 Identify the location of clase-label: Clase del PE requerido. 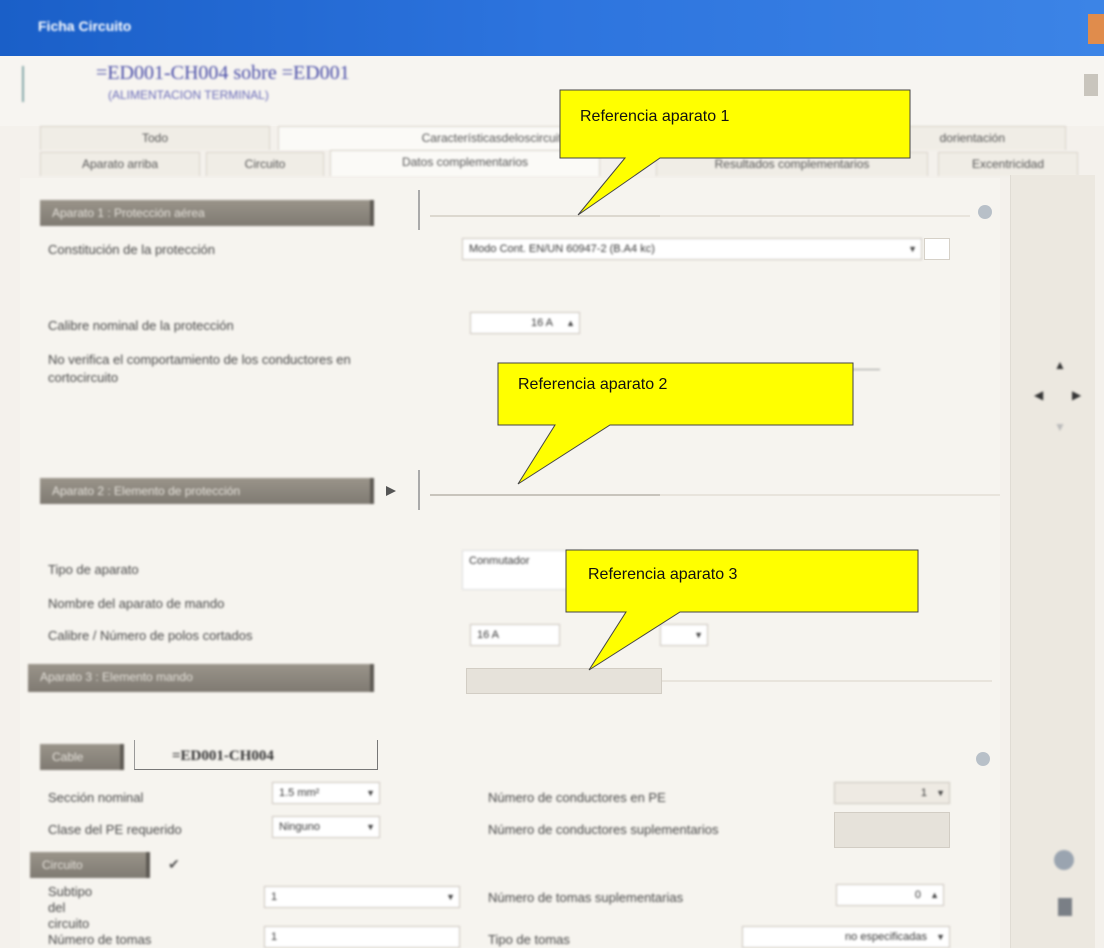
(115, 829).